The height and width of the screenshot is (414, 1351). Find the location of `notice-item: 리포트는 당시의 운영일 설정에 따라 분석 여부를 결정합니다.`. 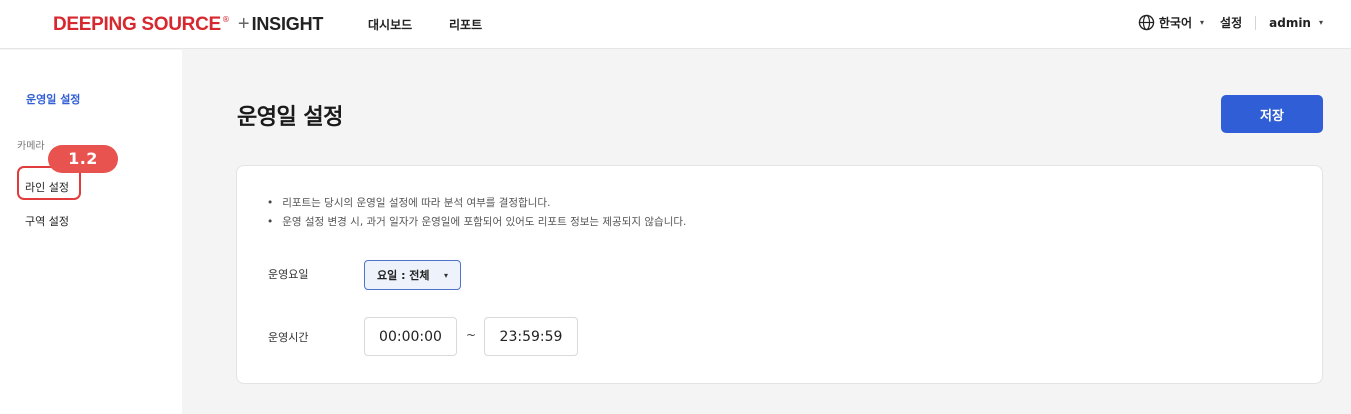

notice-item: 리포트는 당시의 운영일 설정에 따라 분석 여부를 결정합니다. is located at coordinates (476, 203).